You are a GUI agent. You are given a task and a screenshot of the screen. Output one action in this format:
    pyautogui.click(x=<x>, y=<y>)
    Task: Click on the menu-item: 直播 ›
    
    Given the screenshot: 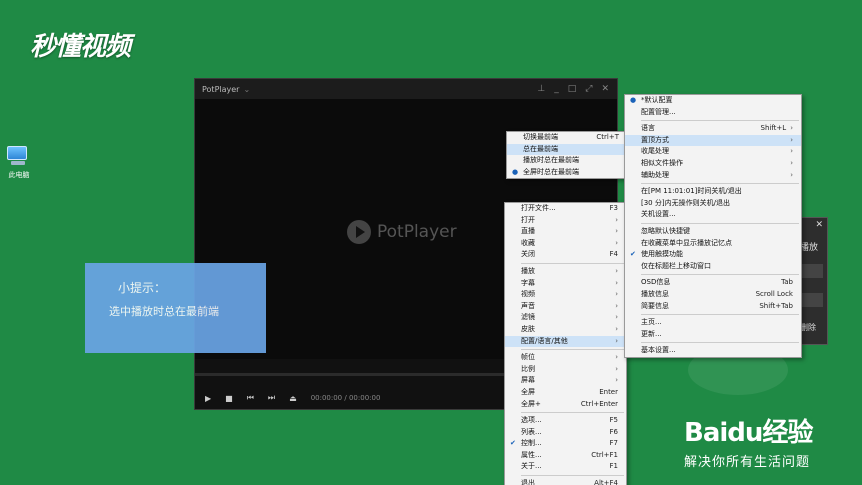 What is the action you would take?
    pyautogui.click(x=565, y=232)
    